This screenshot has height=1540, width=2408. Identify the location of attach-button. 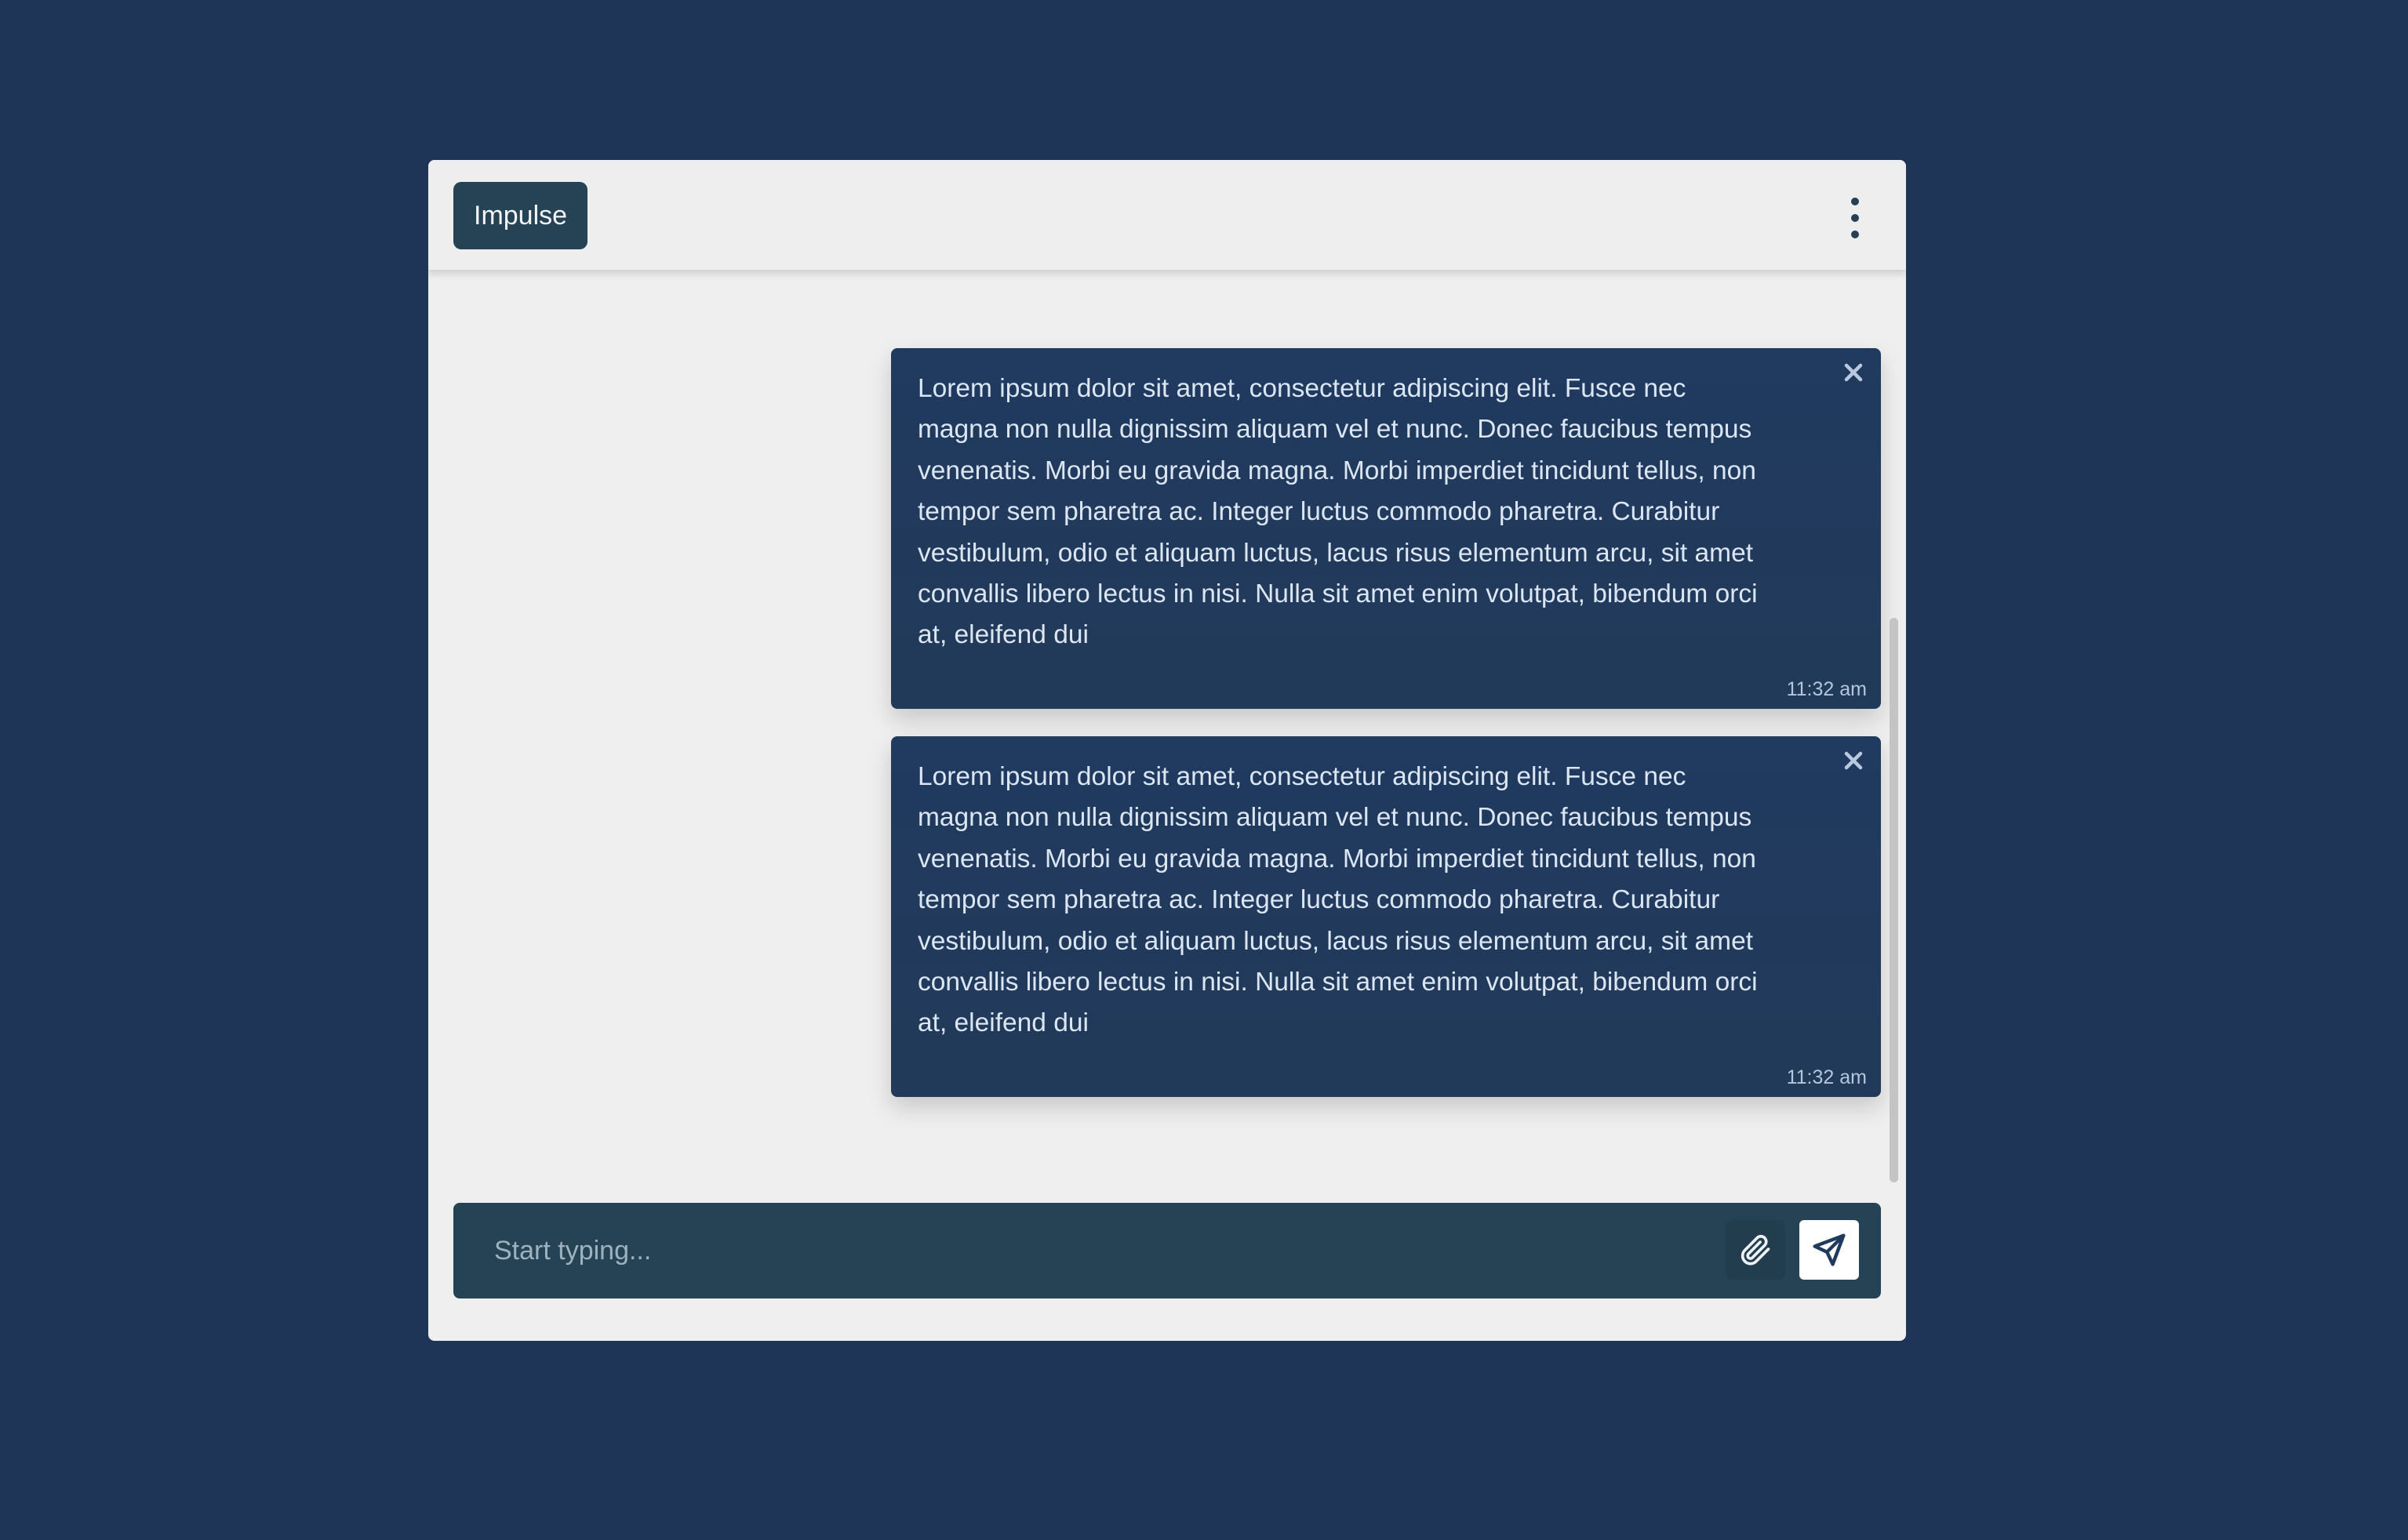
(1756, 1250).